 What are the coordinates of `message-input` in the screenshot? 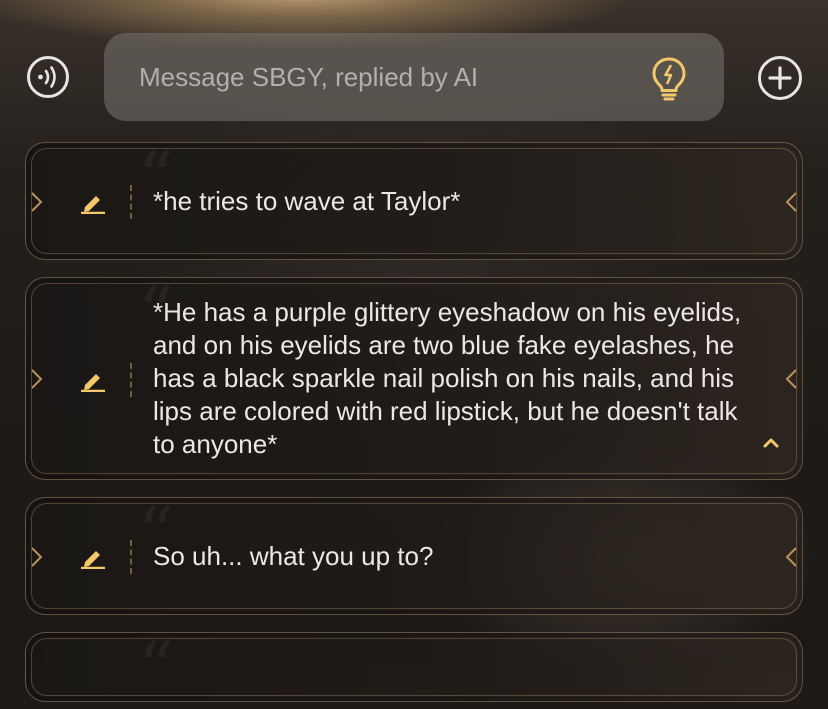 It's located at (379, 77).